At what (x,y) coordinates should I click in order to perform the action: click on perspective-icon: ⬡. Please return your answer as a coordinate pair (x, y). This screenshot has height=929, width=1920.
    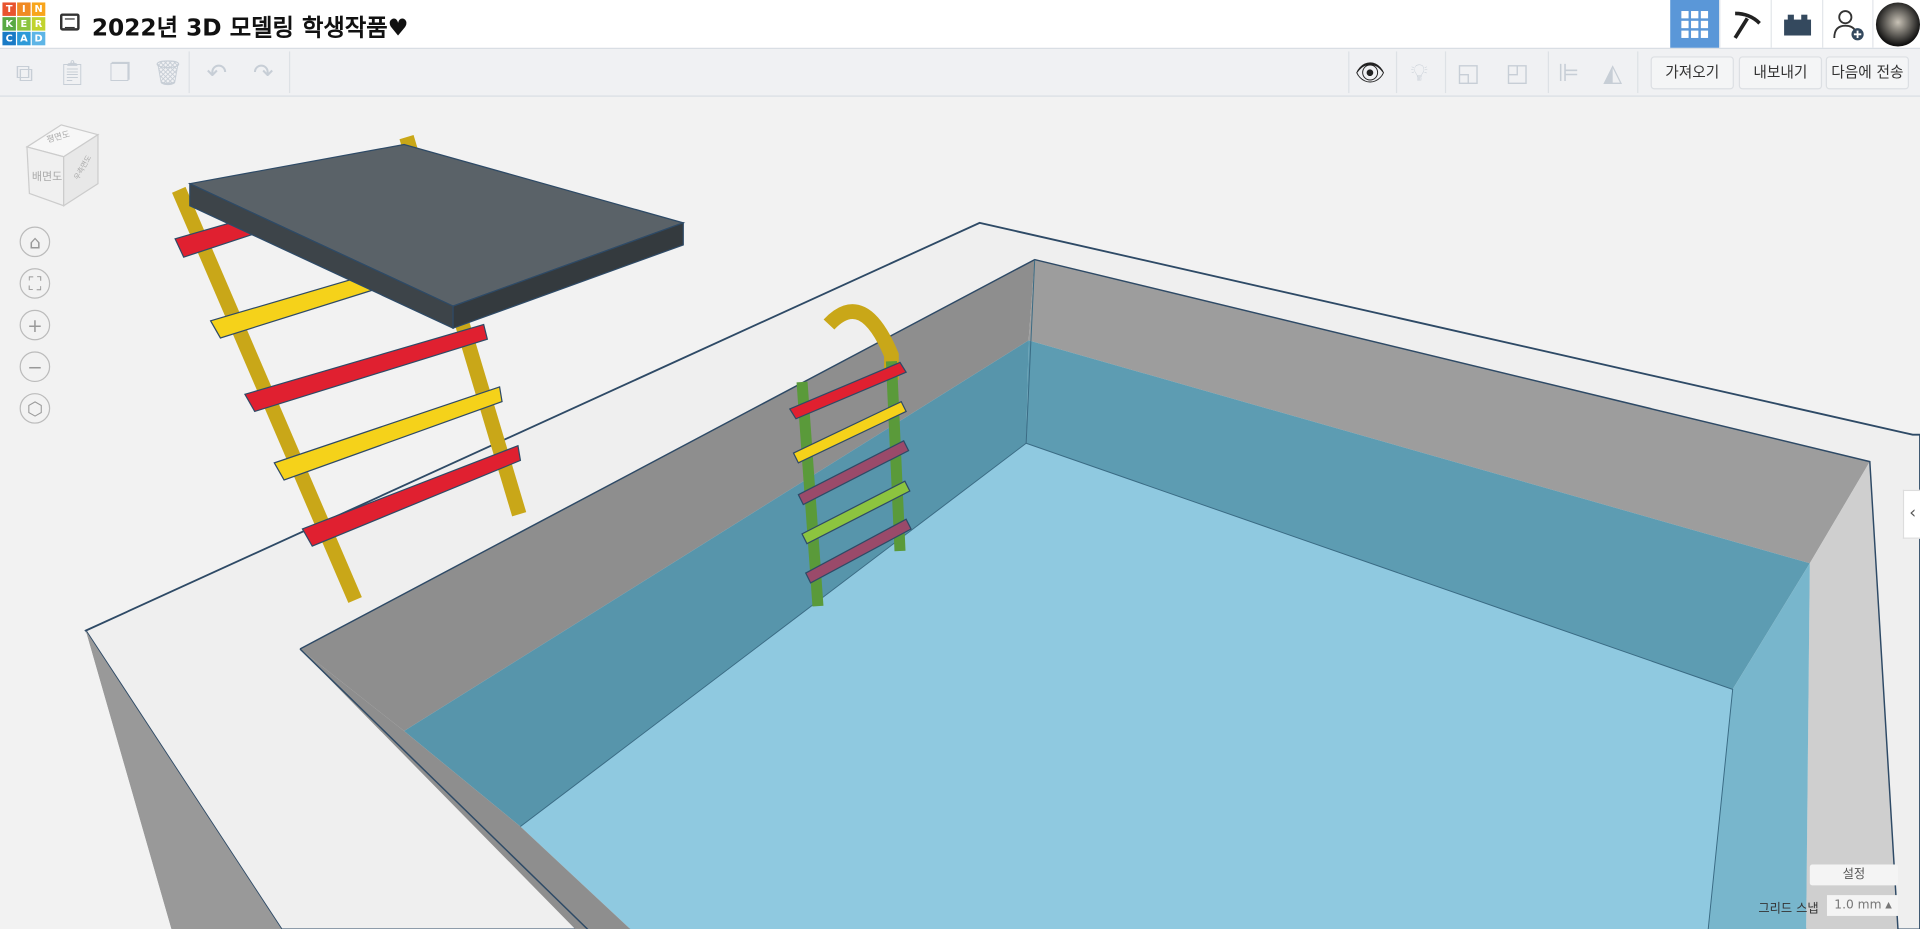
    Looking at the image, I should click on (34, 409).